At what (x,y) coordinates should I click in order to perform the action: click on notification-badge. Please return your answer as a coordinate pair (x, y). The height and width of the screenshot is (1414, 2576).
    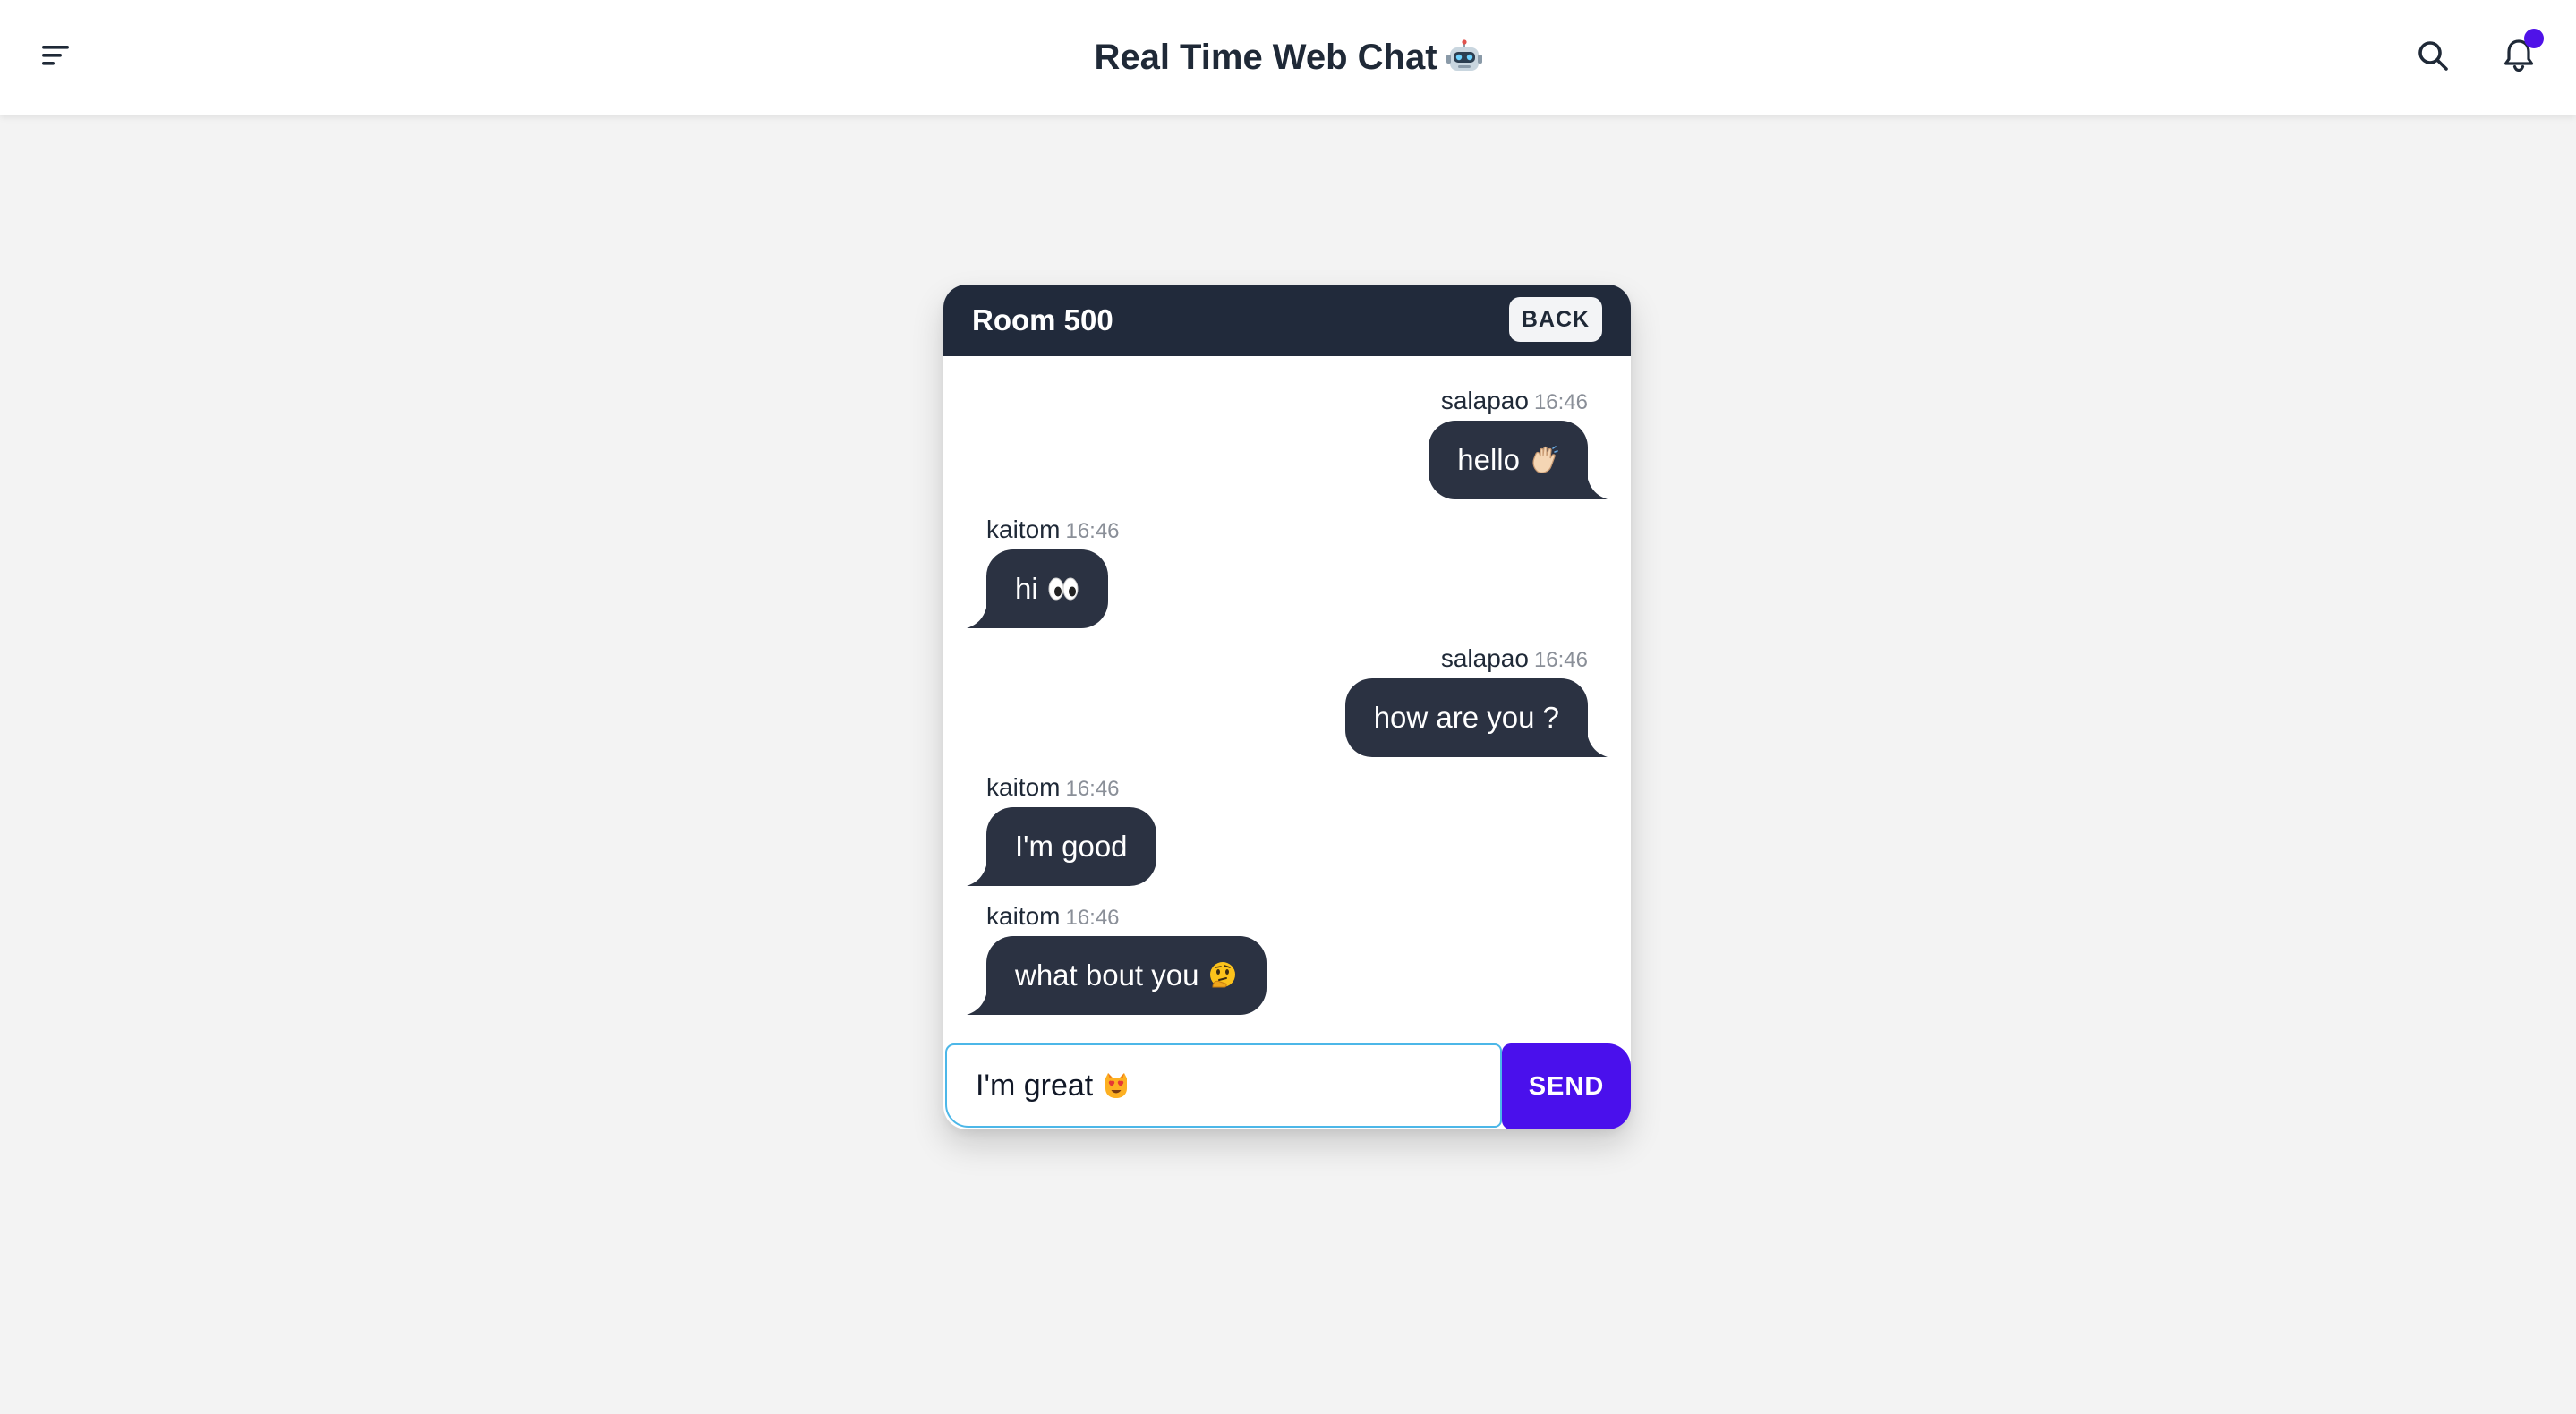
    Looking at the image, I should click on (2534, 38).